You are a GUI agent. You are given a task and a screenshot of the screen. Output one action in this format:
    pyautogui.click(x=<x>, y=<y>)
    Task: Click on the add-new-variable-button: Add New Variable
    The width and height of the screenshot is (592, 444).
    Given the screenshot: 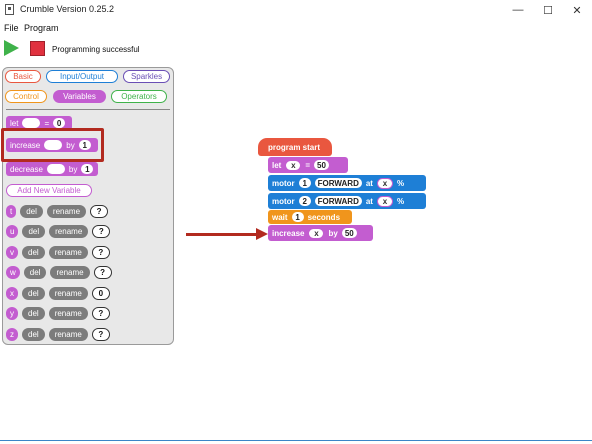 What is the action you would take?
    pyautogui.click(x=49, y=190)
    